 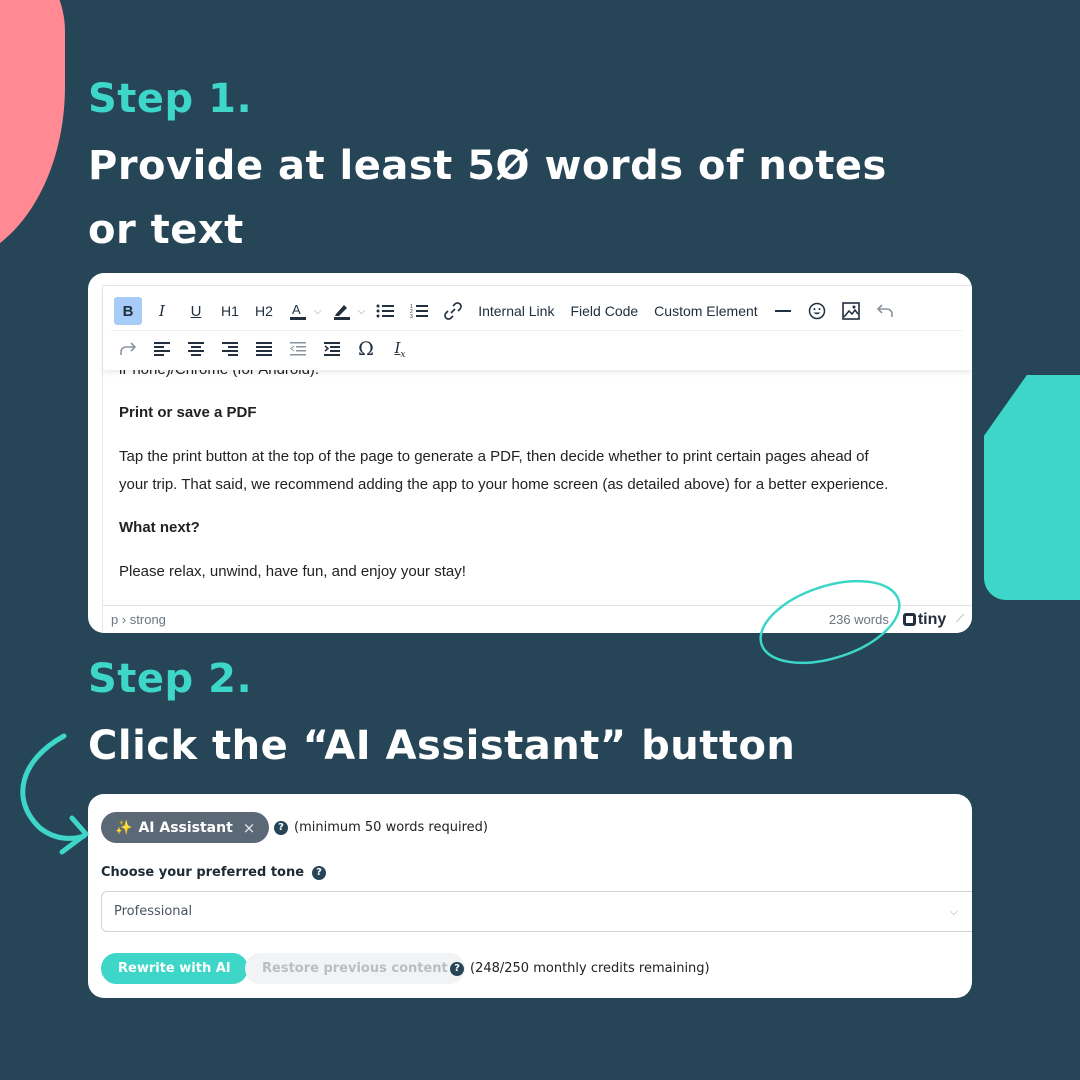 I want to click on align-center-button, so click(x=196, y=349).